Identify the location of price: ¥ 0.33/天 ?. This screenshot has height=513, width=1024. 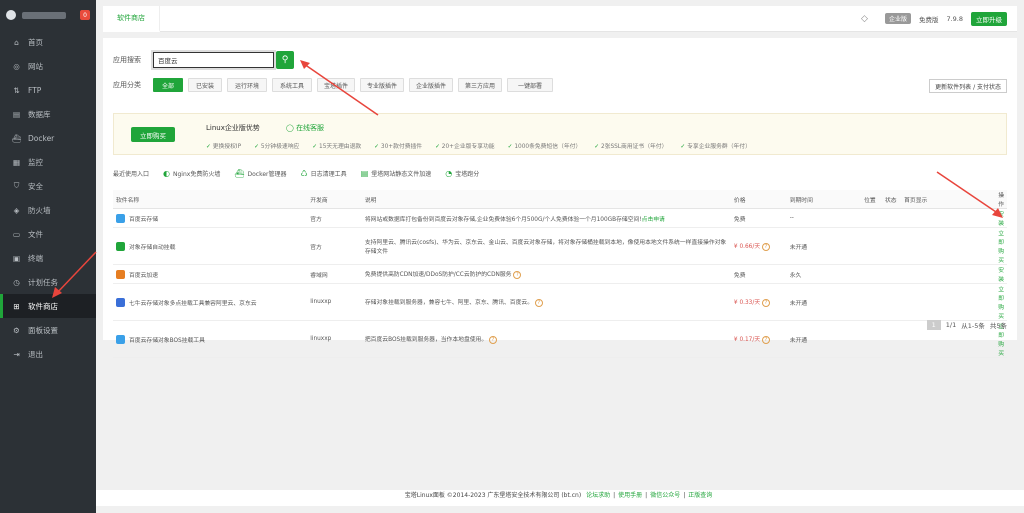
(758, 302).